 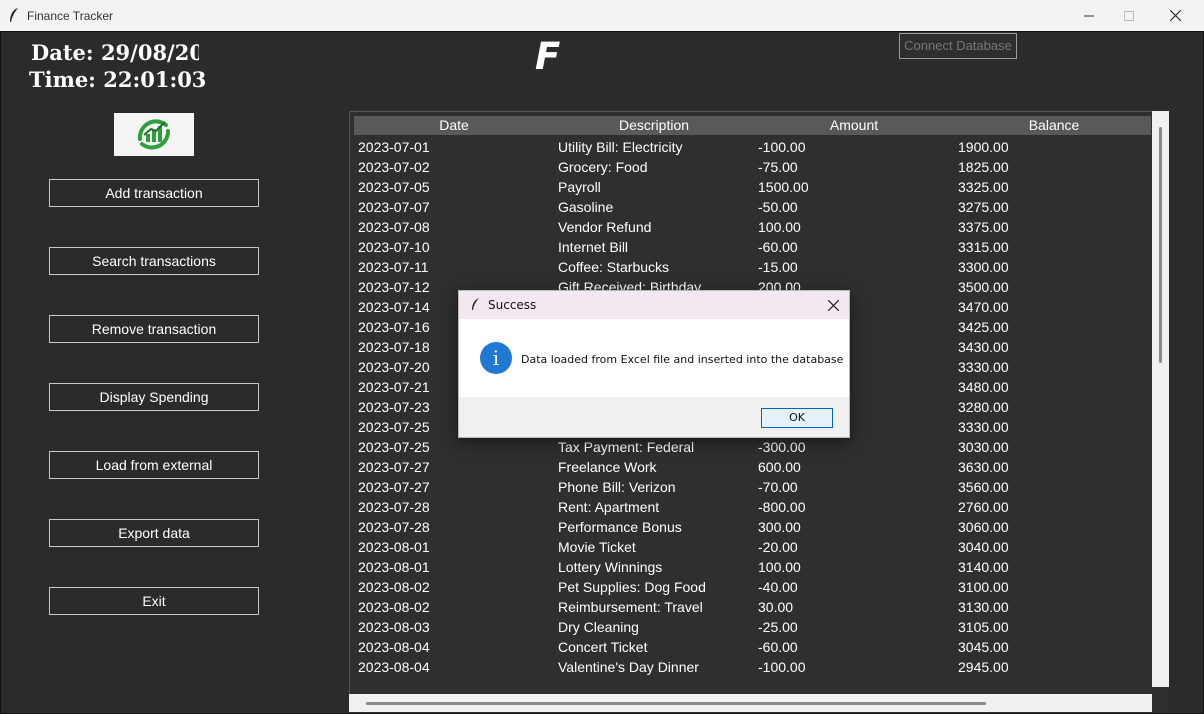 What do you see at coordinates (610, 567) in the screenshot?
I see `cell-description: Lottery Winnings` at bounding box center [610, 567].